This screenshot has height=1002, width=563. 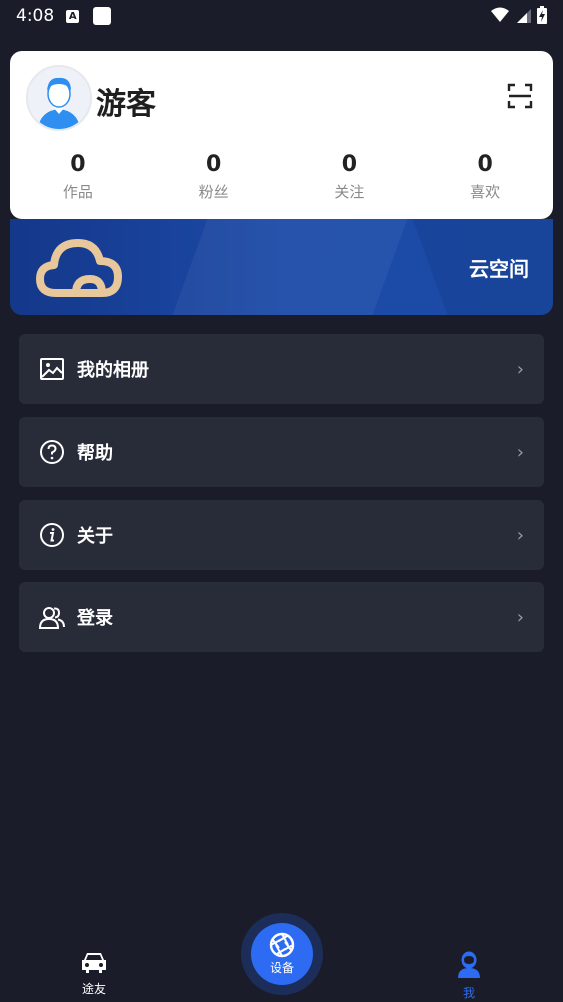 What do you see at coordinates (524, 16) in the screenshot?
I see `signal-icon` at bounding box center [524, 16].